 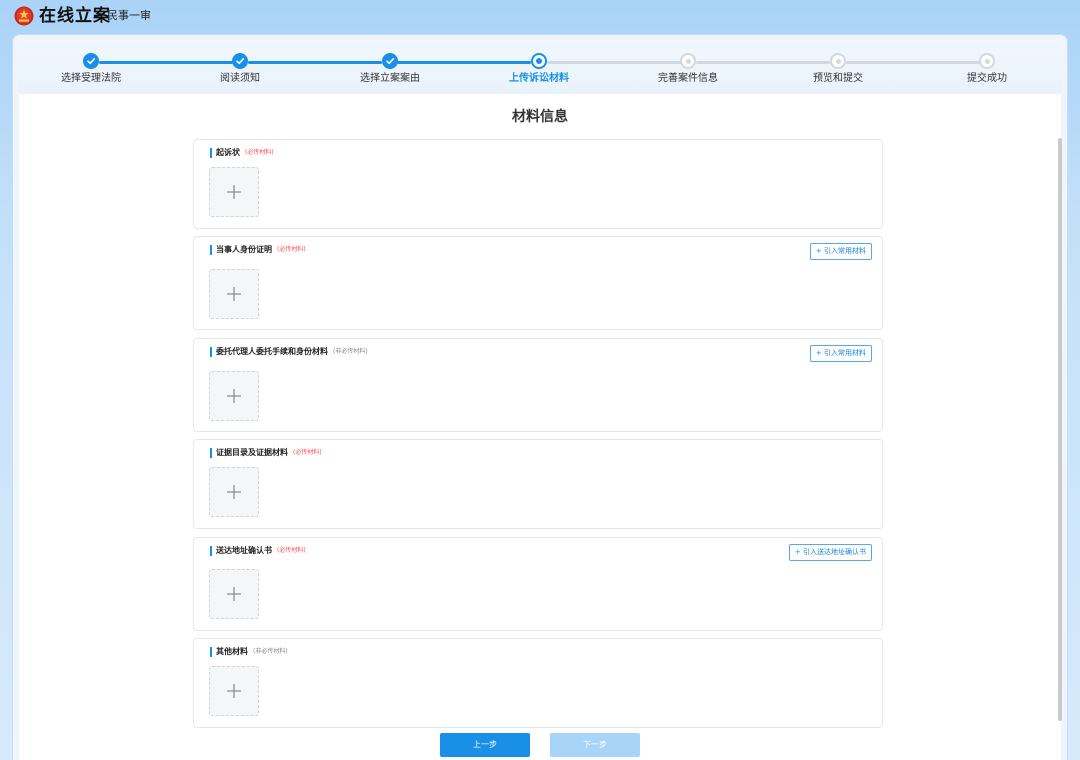 I want to click on material-section-other: 其他材料 (非必传材料), so click(x=538, y=683).